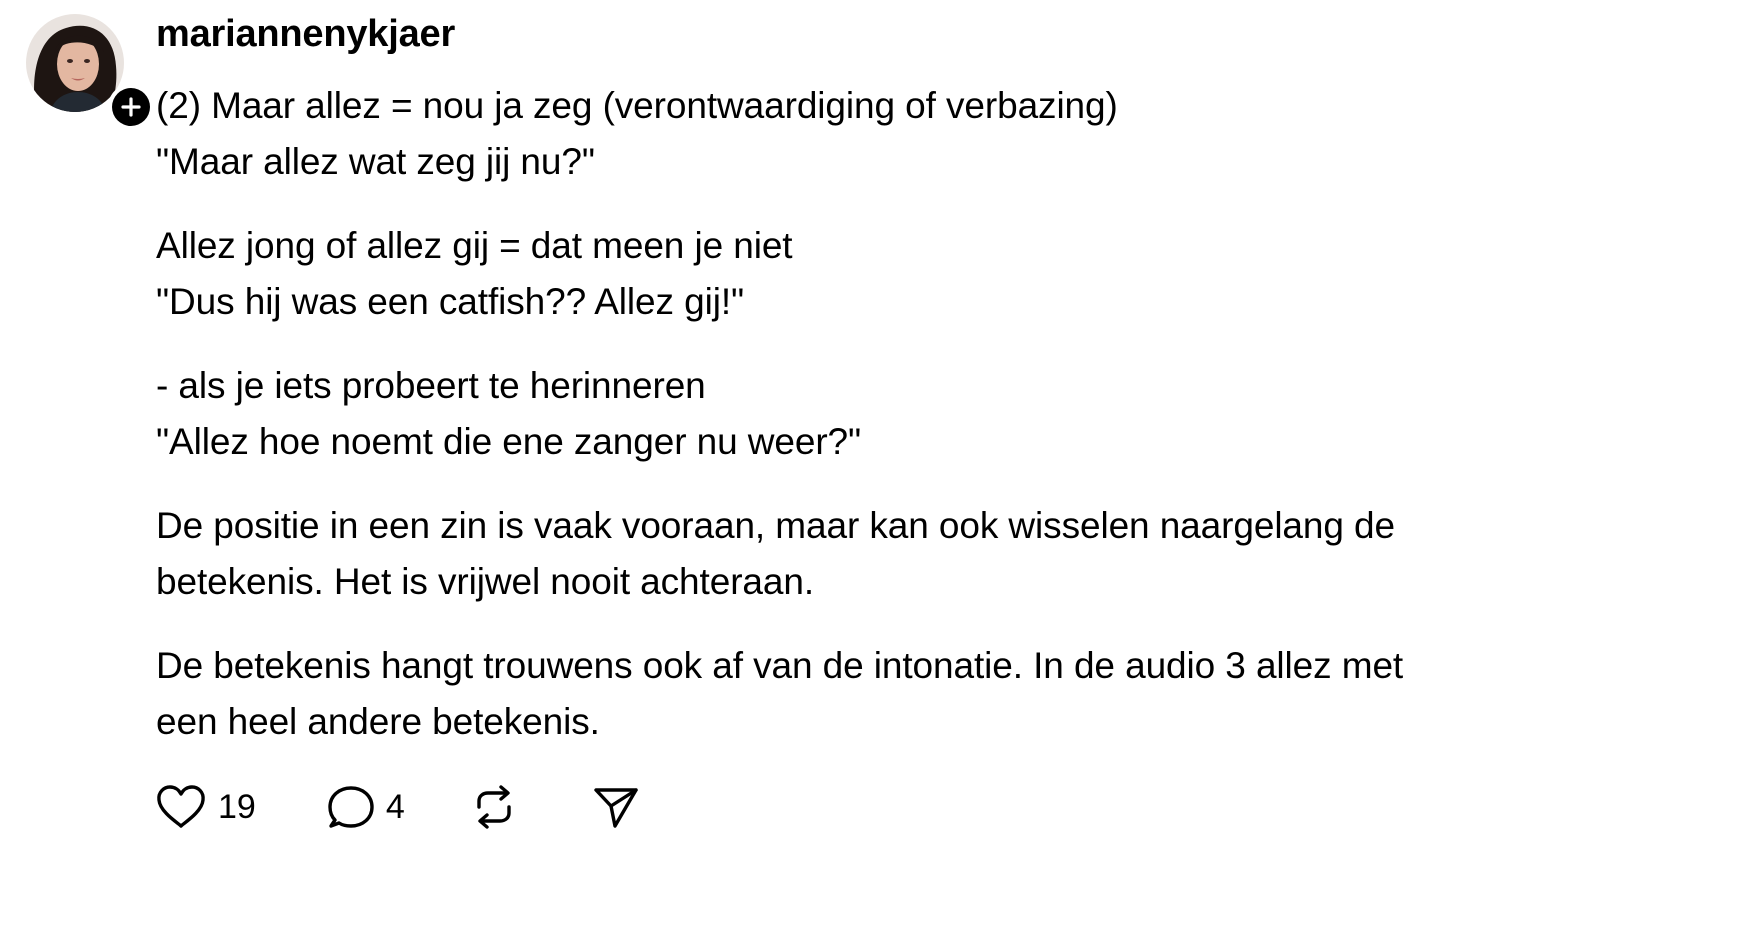 The image size is (1754, 942). I want to click on follow-badge-circle, so click(131, 107).